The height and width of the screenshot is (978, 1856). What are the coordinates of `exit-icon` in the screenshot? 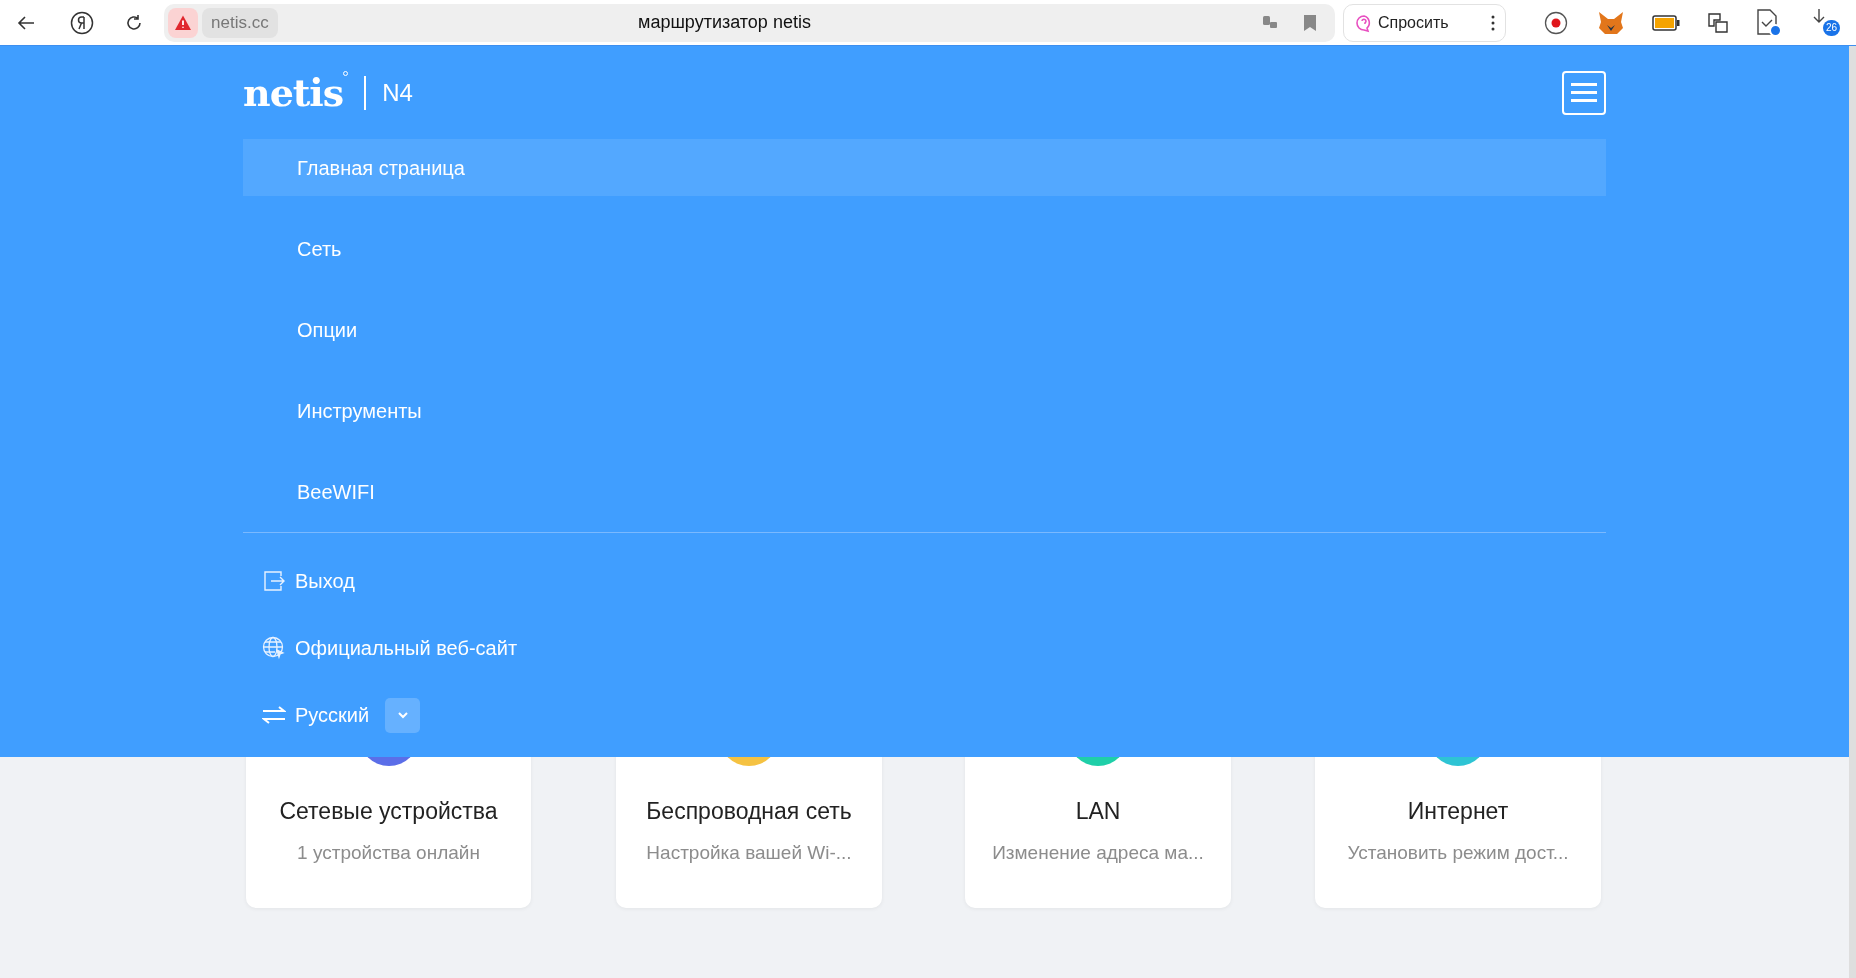 It's located at (274, 581).